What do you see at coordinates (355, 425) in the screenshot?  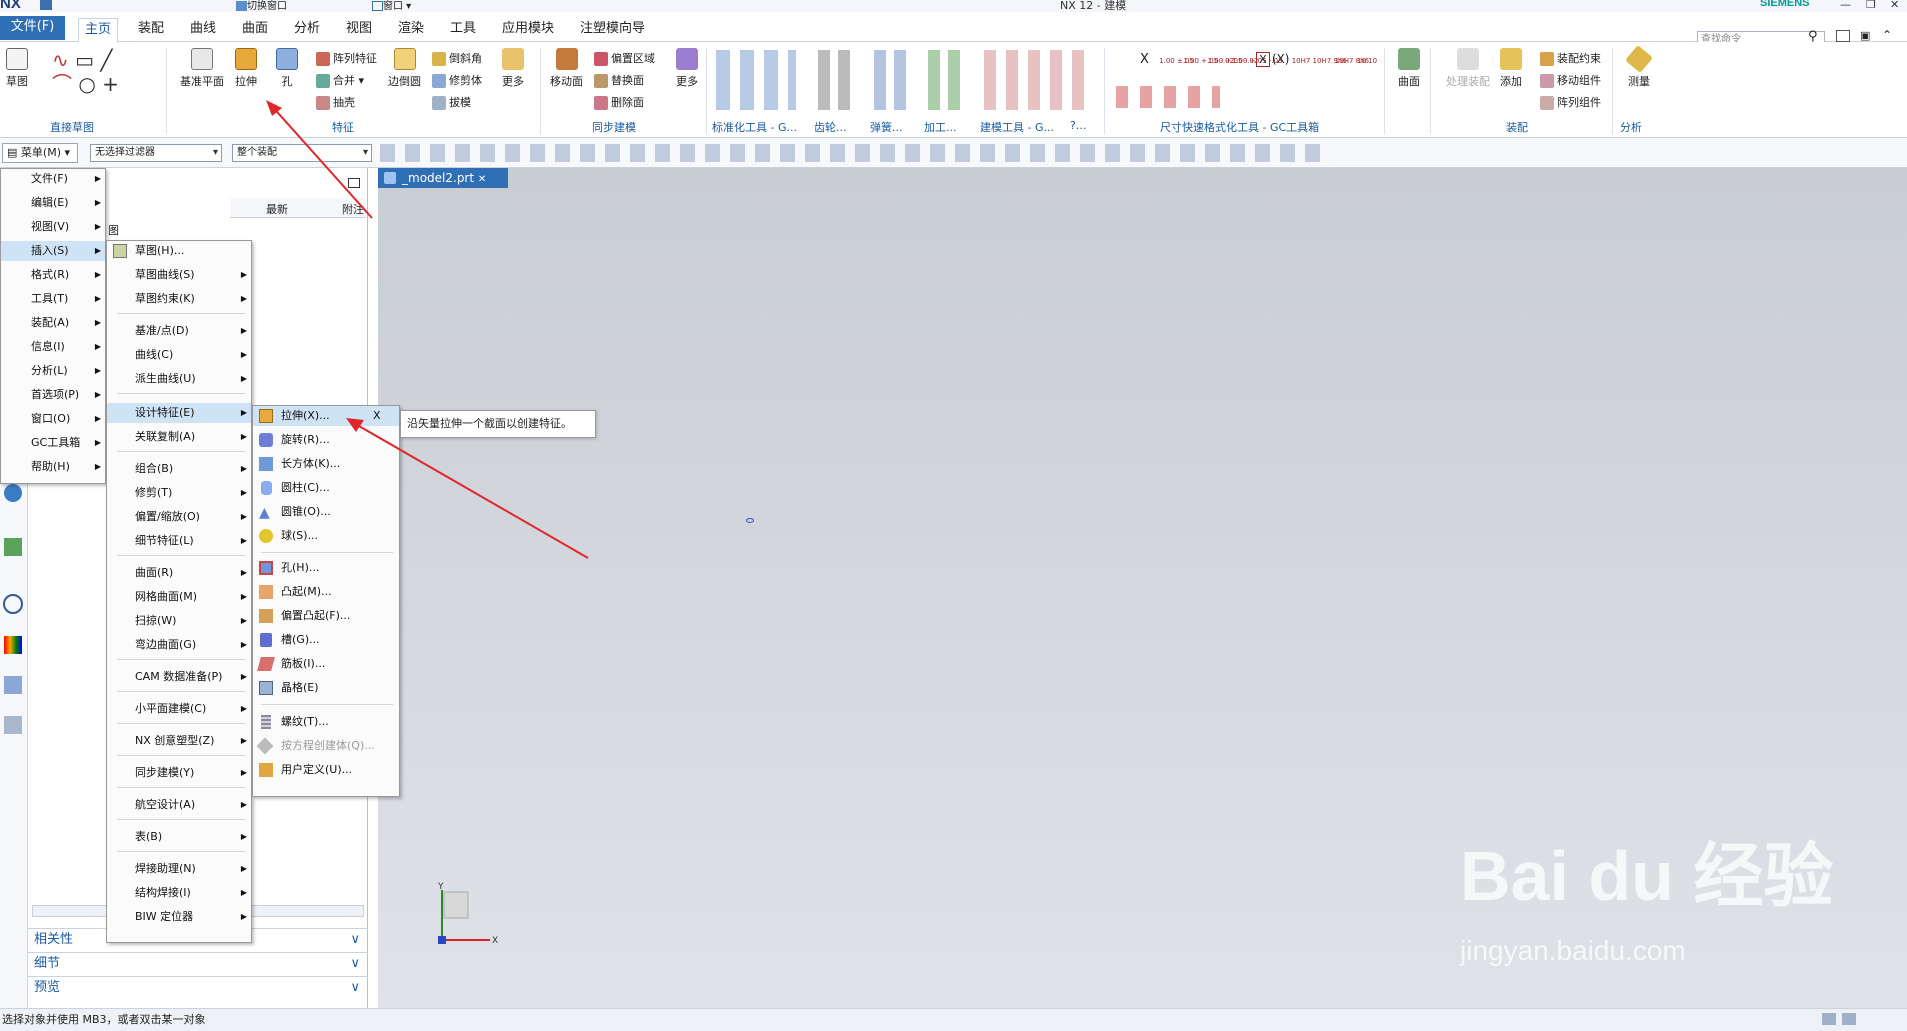 I see `arrow-head-icon` at bounding box center [355, 425].